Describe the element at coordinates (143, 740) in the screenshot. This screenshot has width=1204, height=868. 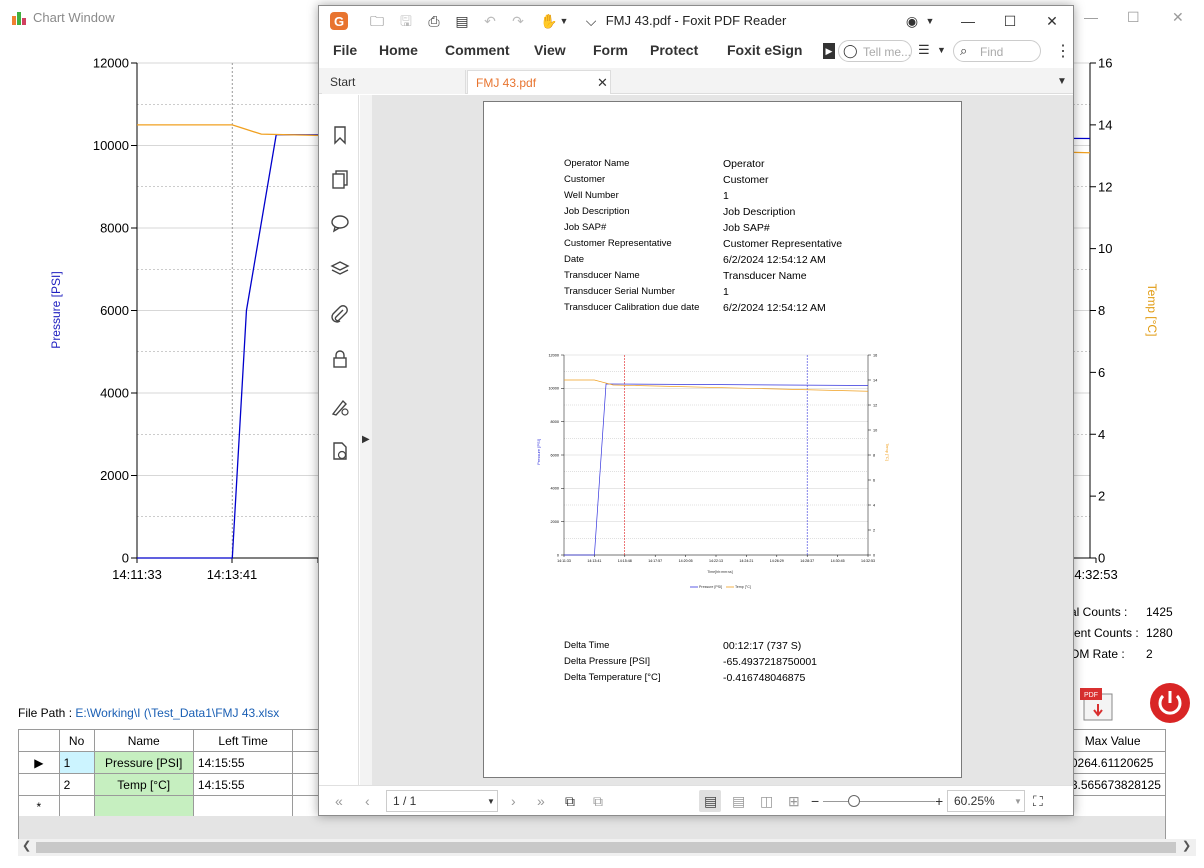
I see `col-header-name: Name` at that location.